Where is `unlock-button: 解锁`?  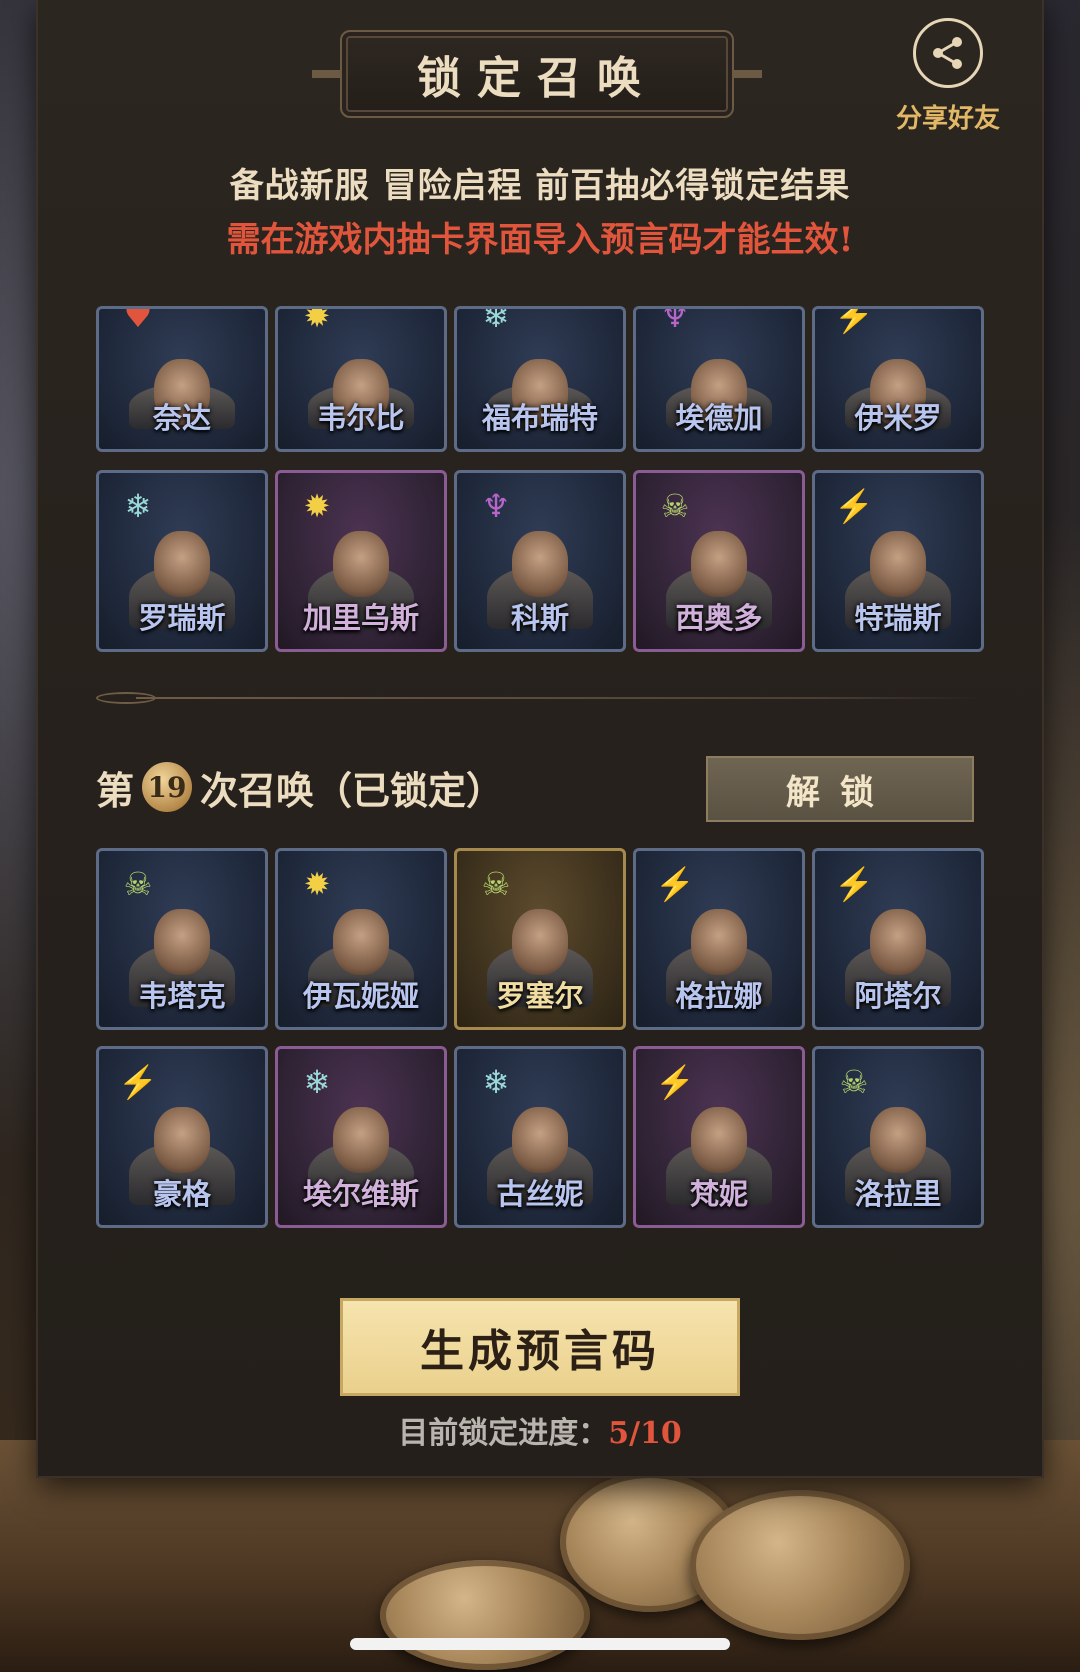
unlock-button: 解锁 is located at coordinates (840, 789).